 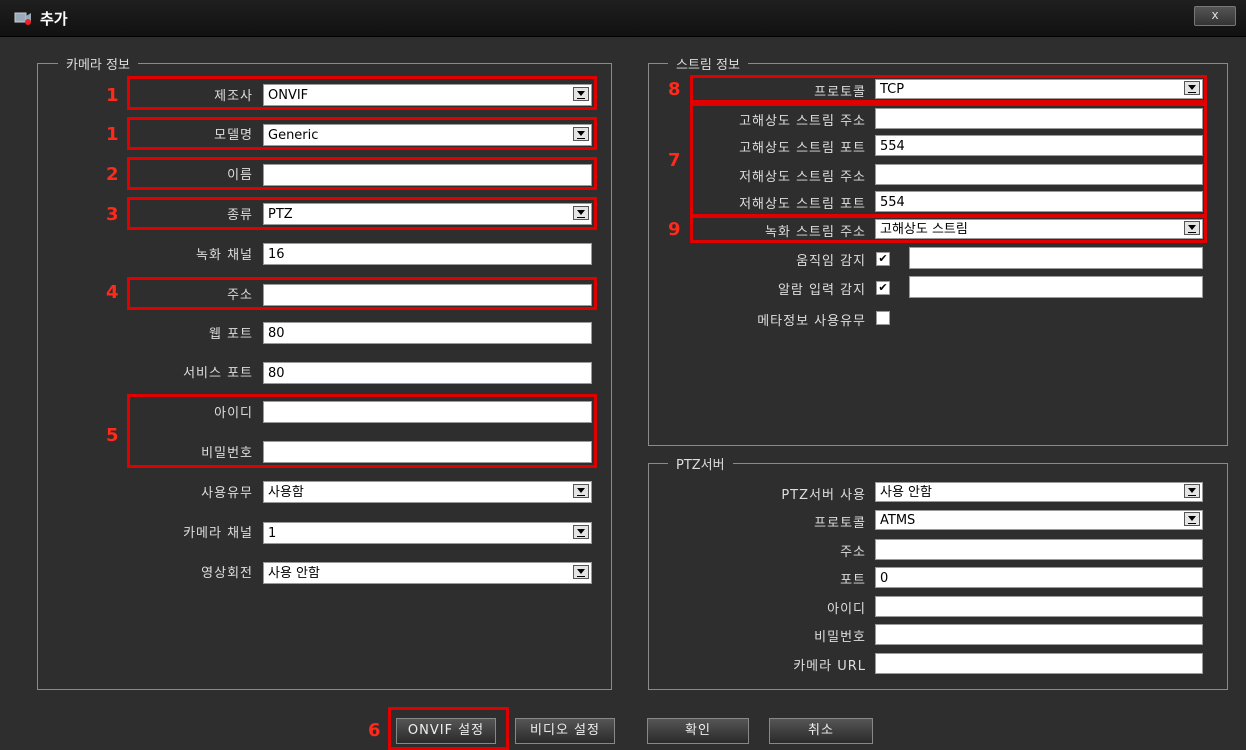 I want to click on camera-info-legend: 카메라 정보, so click(x=98, y=63).